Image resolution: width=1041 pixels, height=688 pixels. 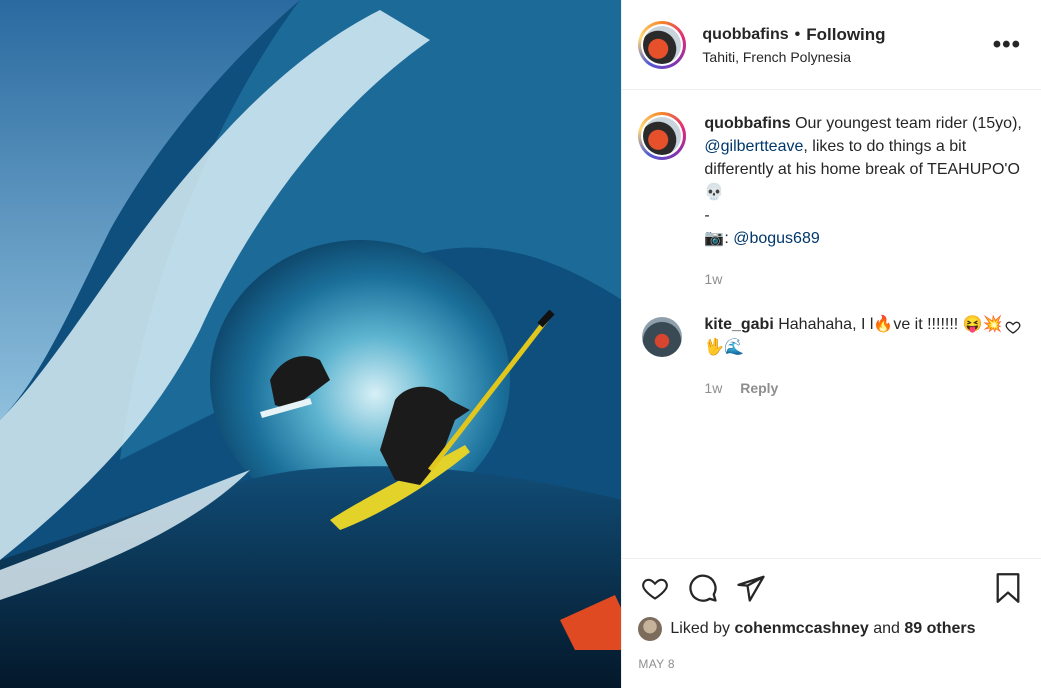 What do you see at coordinates (1008, 588) in the screenshot?
I see `bookmark-icon` at bounding box center [1008, 588].